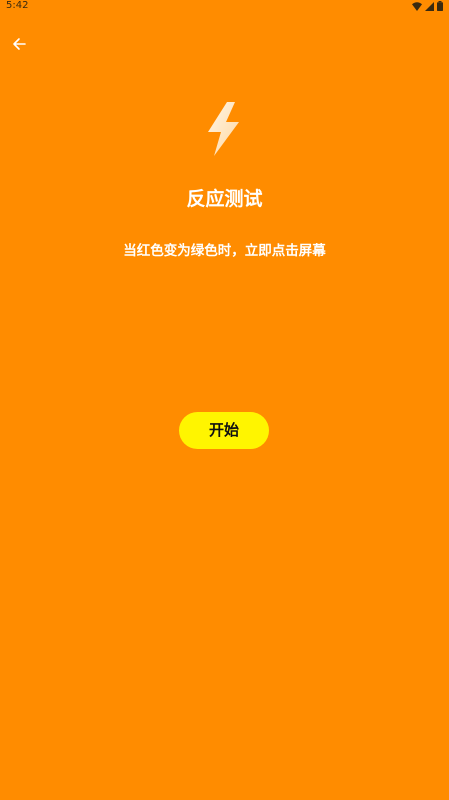  I want to click on back-button, so click(19, 45).